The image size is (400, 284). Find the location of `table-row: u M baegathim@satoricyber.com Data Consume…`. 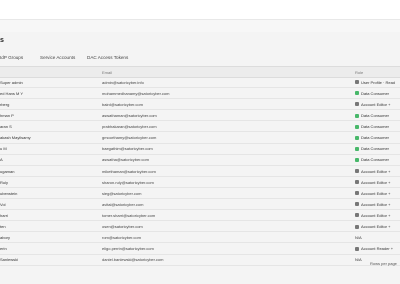

table-row: u M baegathim@satoricyber.com Data Consume… is located at coordinates (200, 149).